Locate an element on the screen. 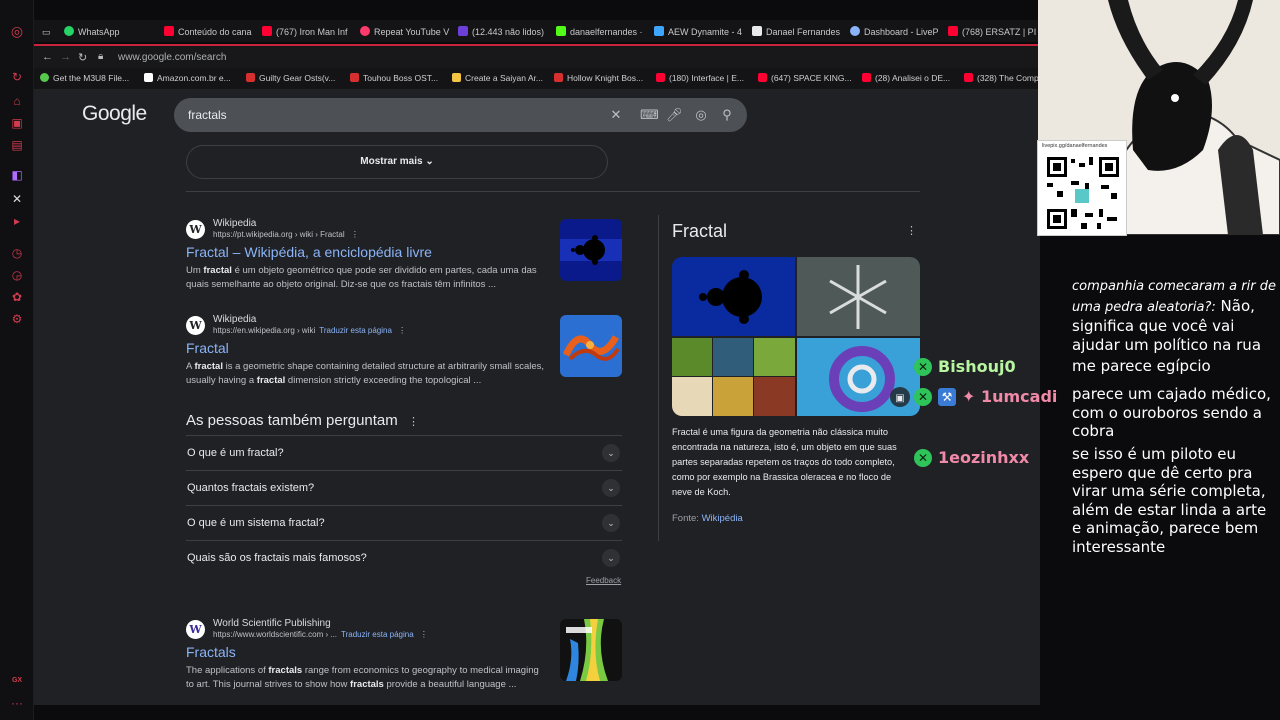  reload-icon: ↻ is located at coordinates (82, 57).